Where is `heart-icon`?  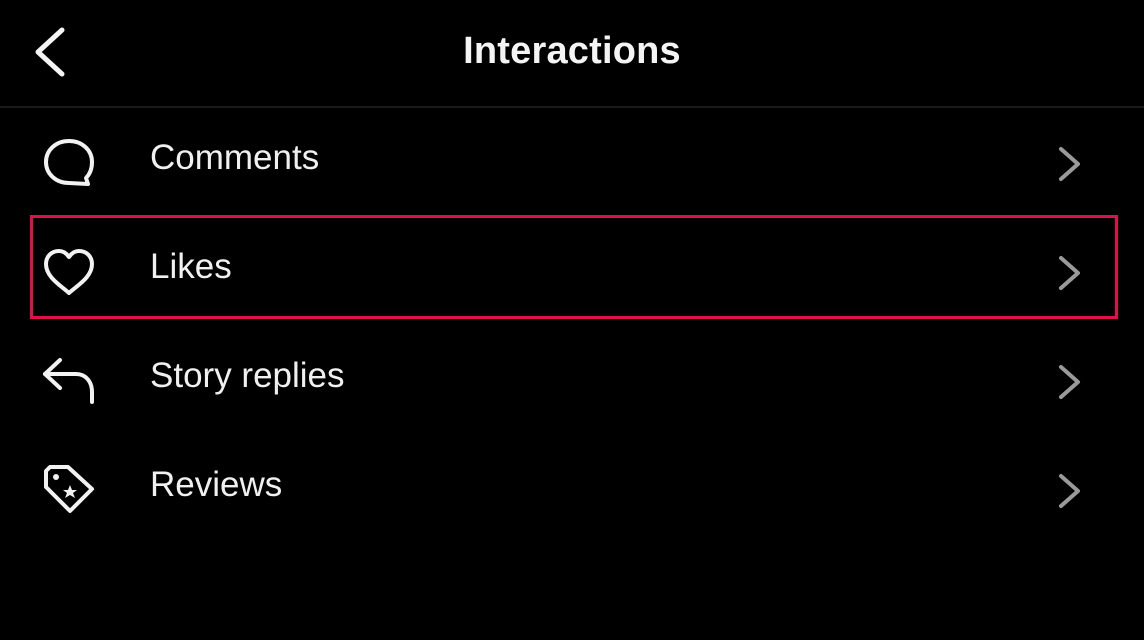 heart-icon is located at coordinates (69, 272).